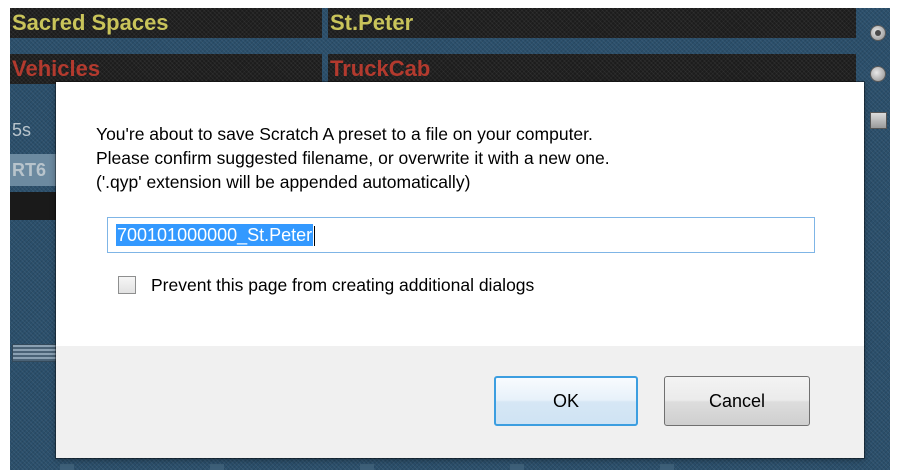 The width and height of the screenshot is (900, 470). Describe the element at coordinates (166, 69) in the screenshot. I see `category-cell-vehicles: Vehicles` at that location.